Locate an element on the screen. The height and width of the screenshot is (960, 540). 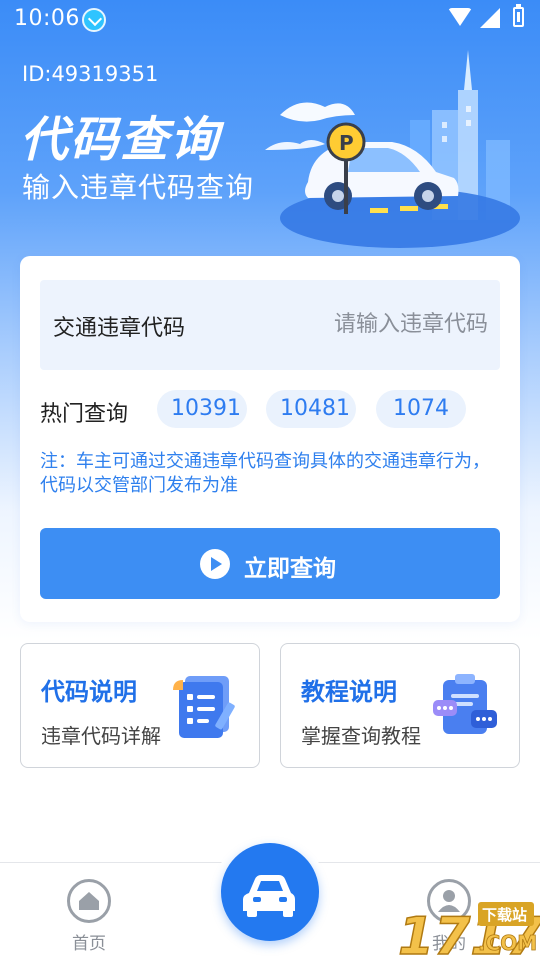
card-subtitle: 违章代码详解 is located at coordinates (101, 736).